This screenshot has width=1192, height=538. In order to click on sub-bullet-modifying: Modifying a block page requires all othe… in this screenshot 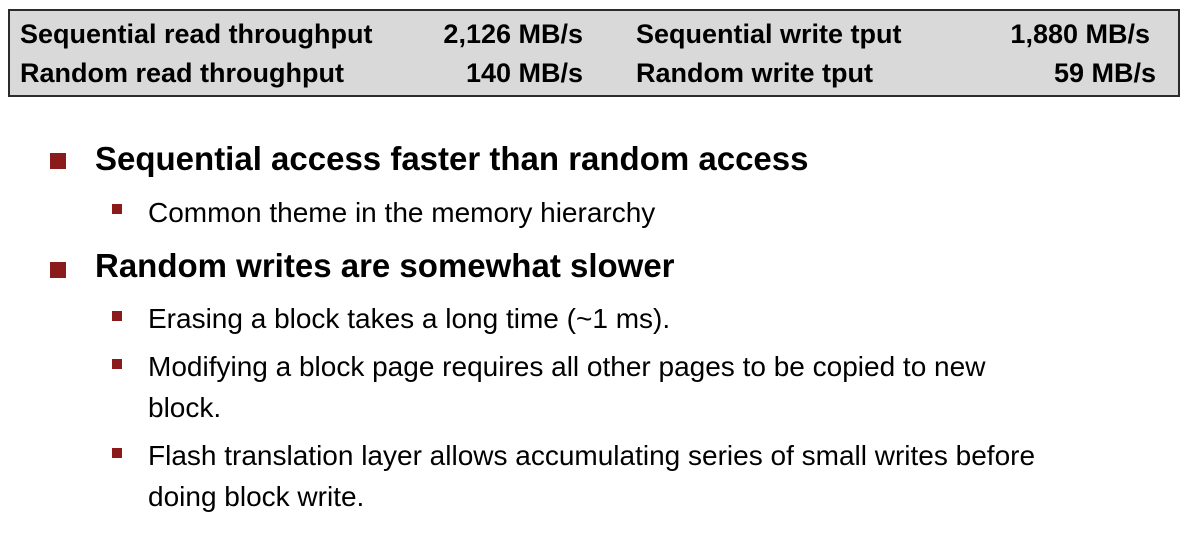, I will do `click(567, 387)`.